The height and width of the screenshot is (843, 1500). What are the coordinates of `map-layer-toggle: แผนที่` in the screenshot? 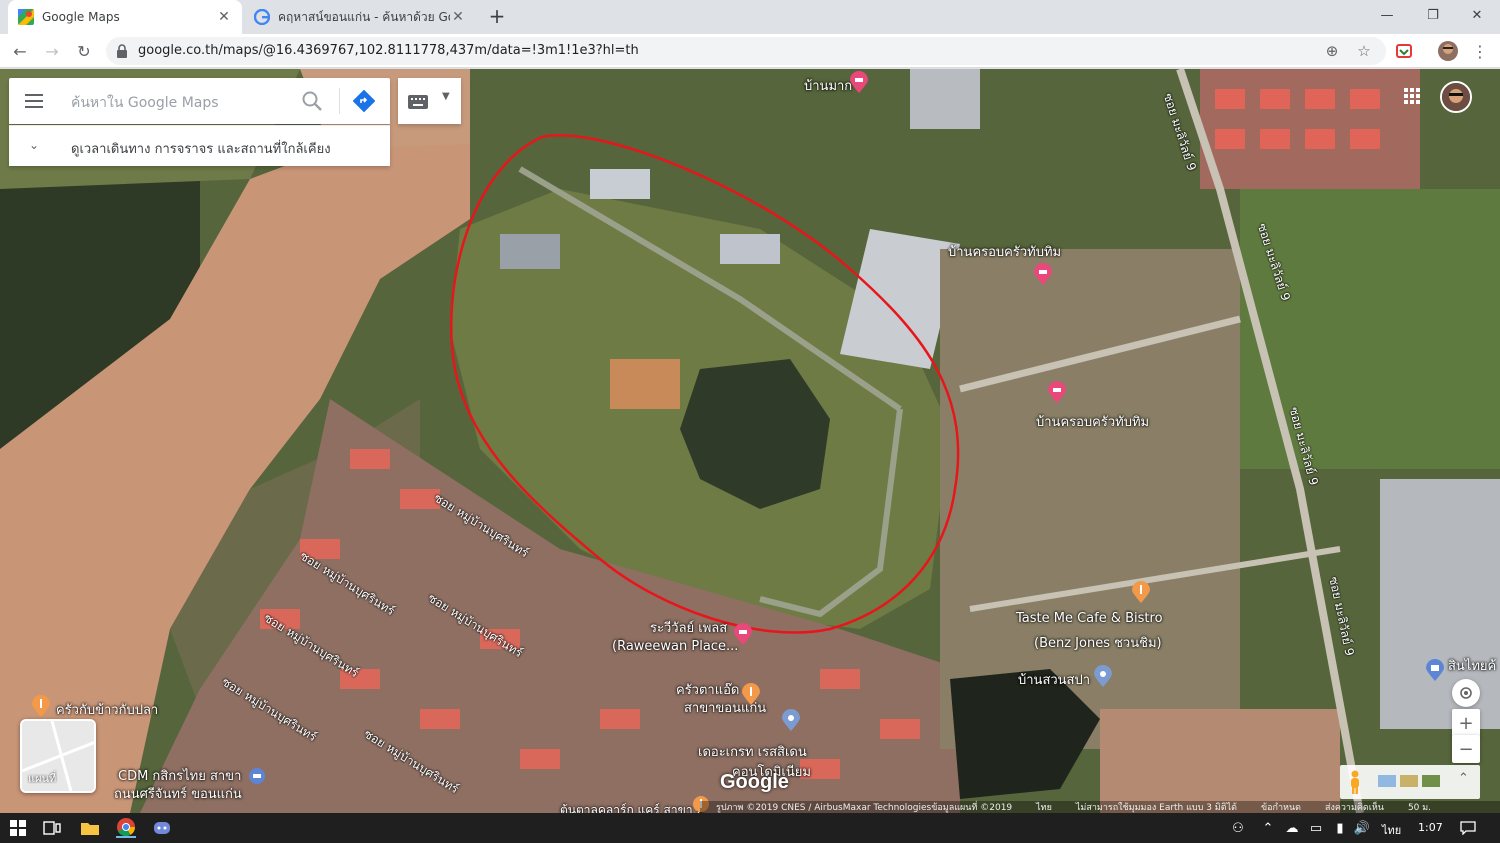 It's located at (58, 756).